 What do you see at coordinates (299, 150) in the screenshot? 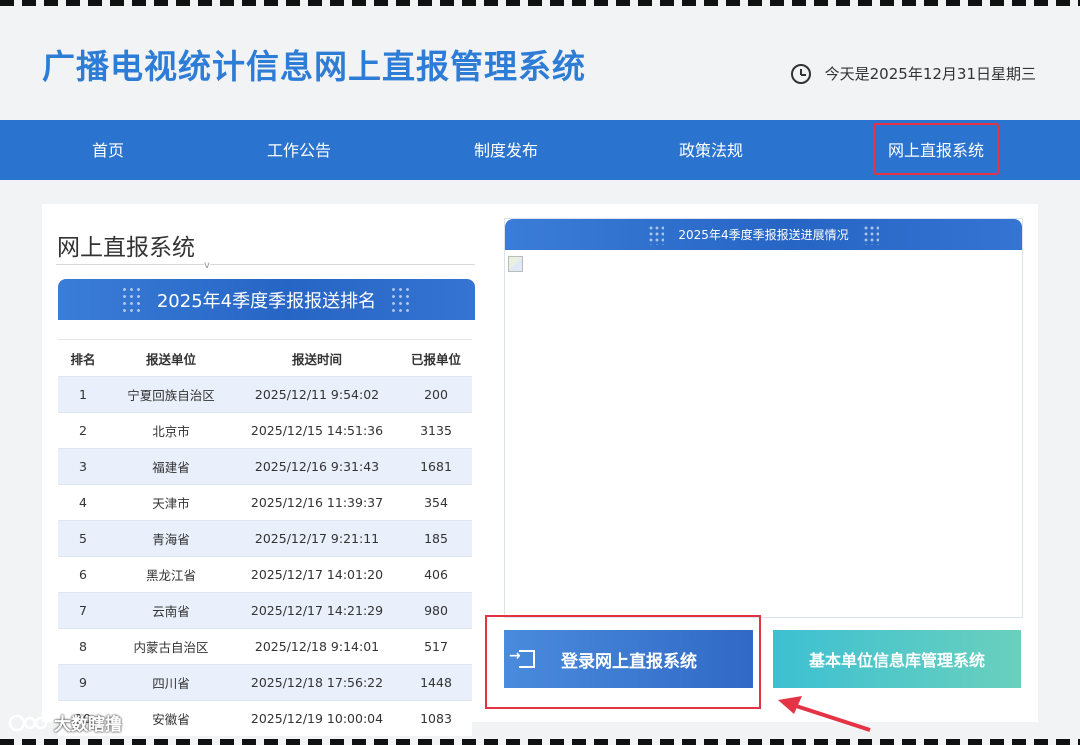
I see `nav-item-announcements: 工作公告` at bounding box center [299, 150].